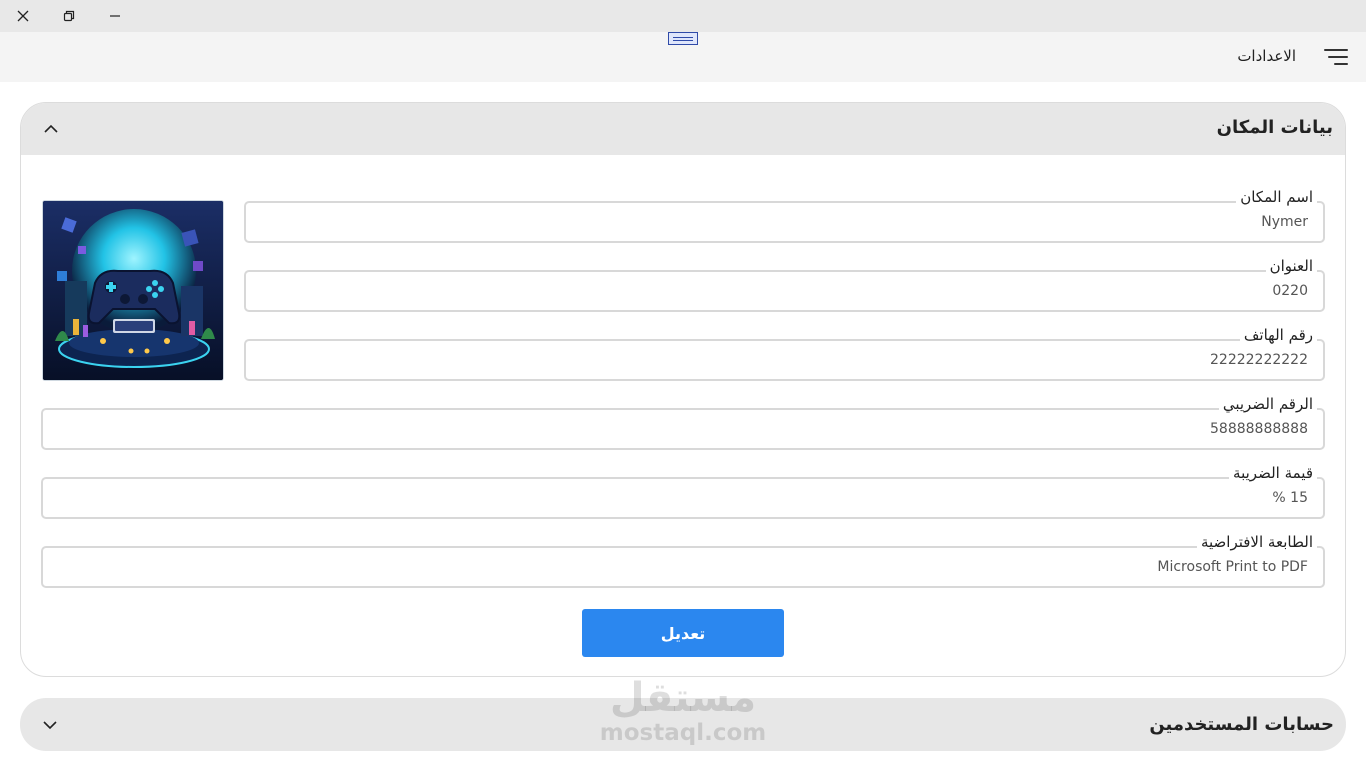 This screenshot has width=1366, height=768. What do you see at coordinates (1290, 291) in the screenshot?
I see `address-value: 0220` at bounding box center [1290, 291].